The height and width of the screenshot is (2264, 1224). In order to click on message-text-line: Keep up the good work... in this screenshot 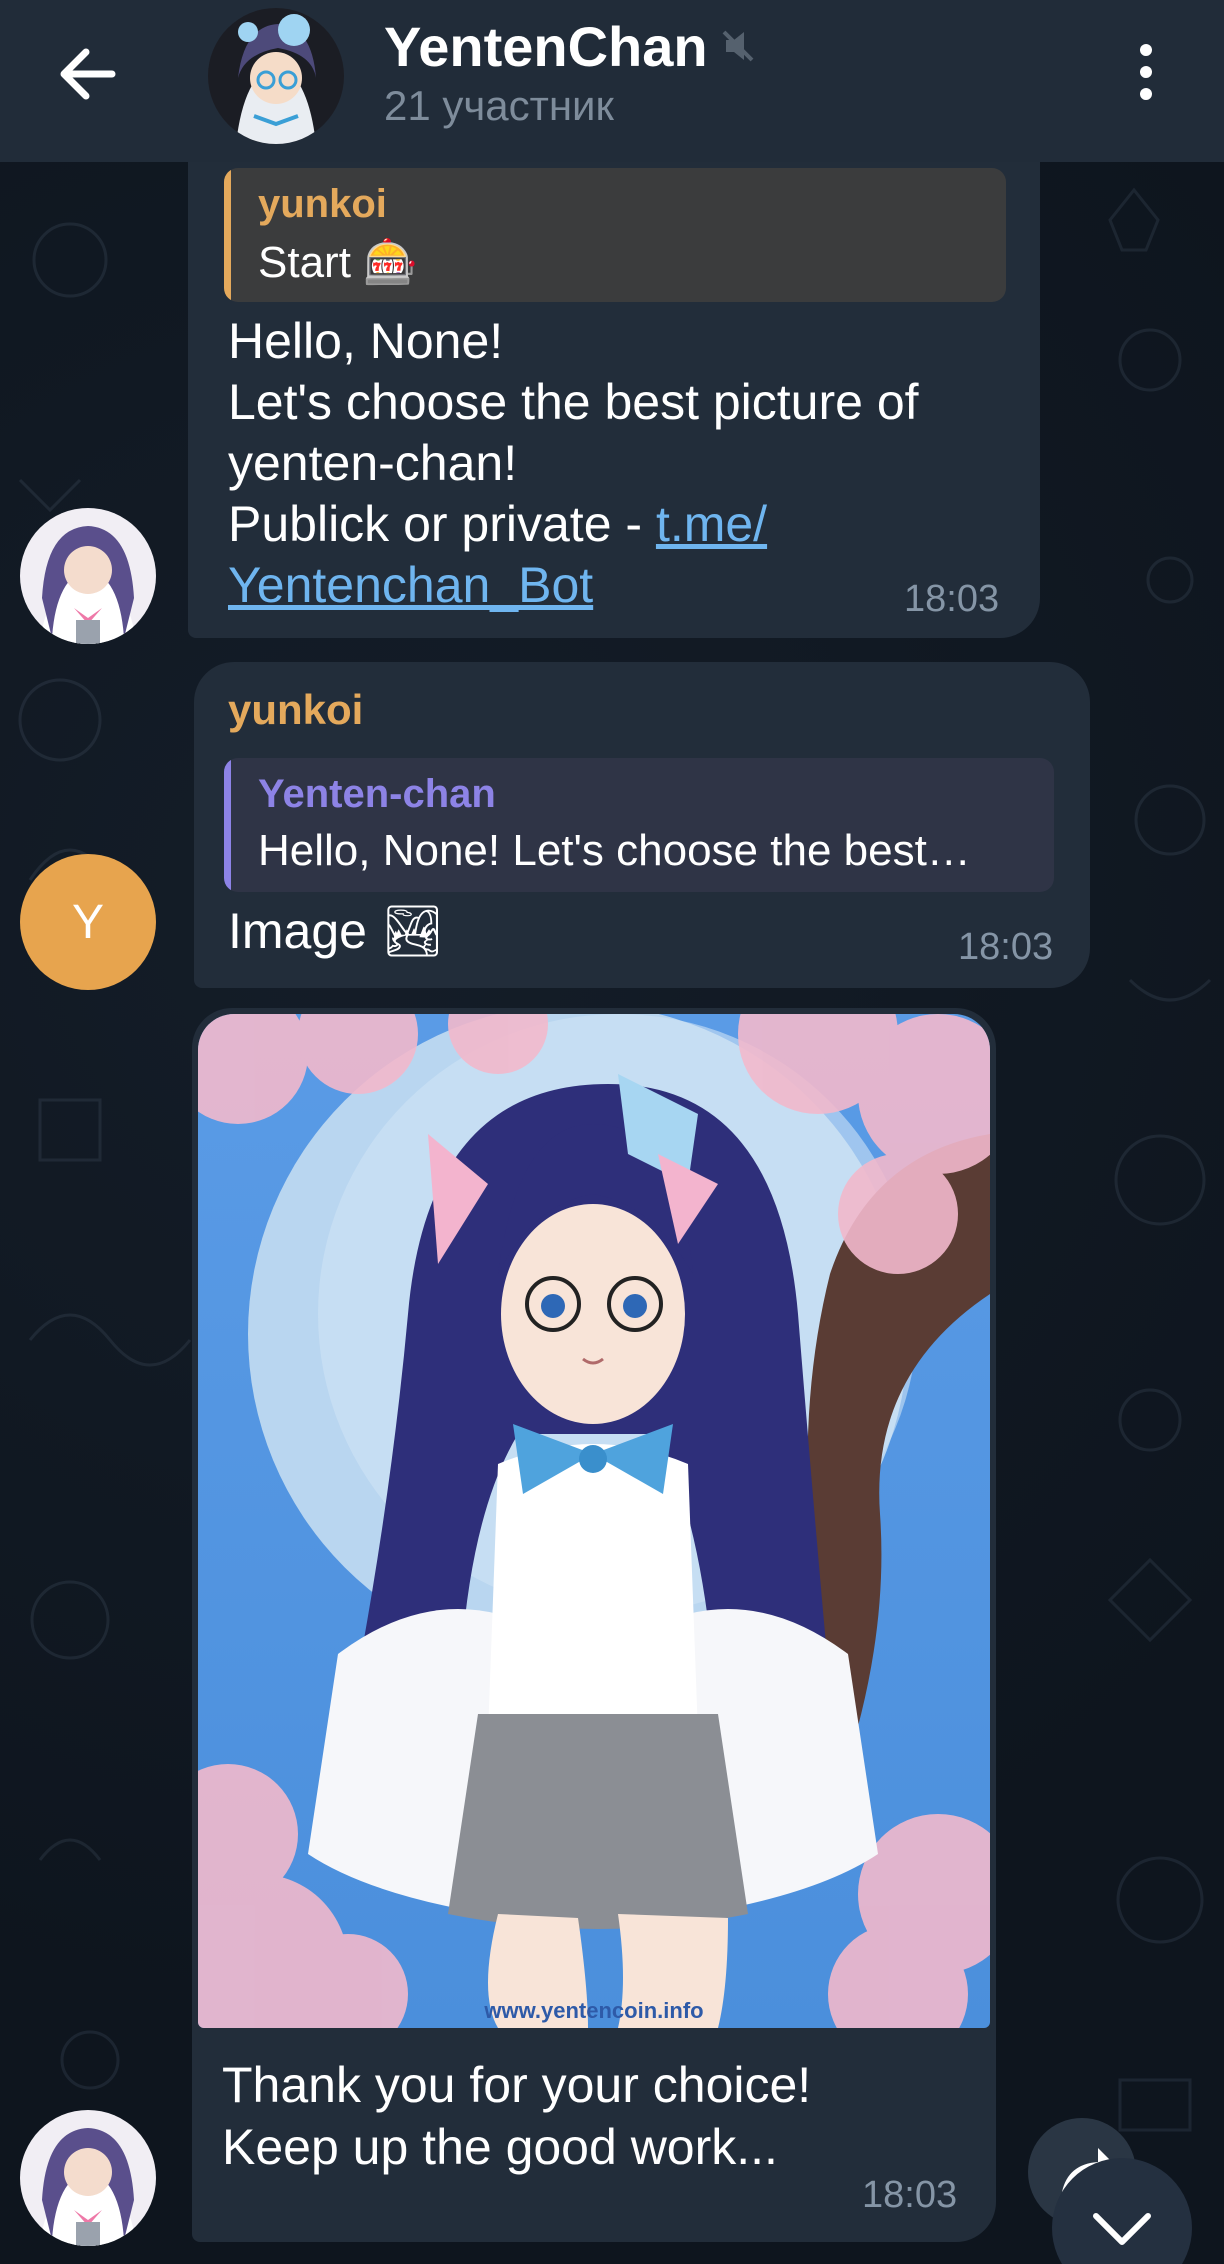, I will do `click(500, 2147)`.